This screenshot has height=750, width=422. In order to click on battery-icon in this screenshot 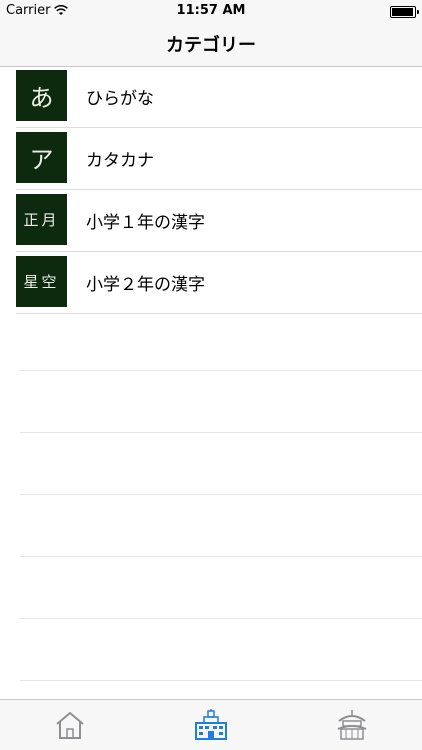, I will do `click(404, 12)`.